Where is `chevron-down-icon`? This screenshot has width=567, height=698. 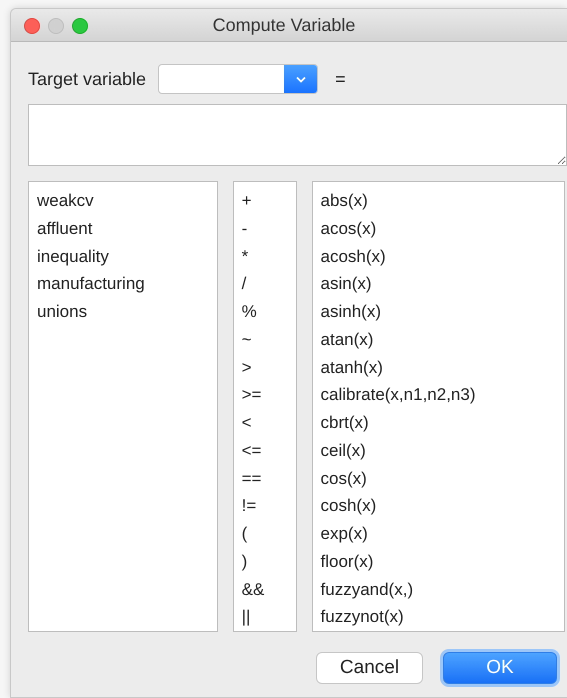 chevron-down-icon is located at coordinates (301, 79).